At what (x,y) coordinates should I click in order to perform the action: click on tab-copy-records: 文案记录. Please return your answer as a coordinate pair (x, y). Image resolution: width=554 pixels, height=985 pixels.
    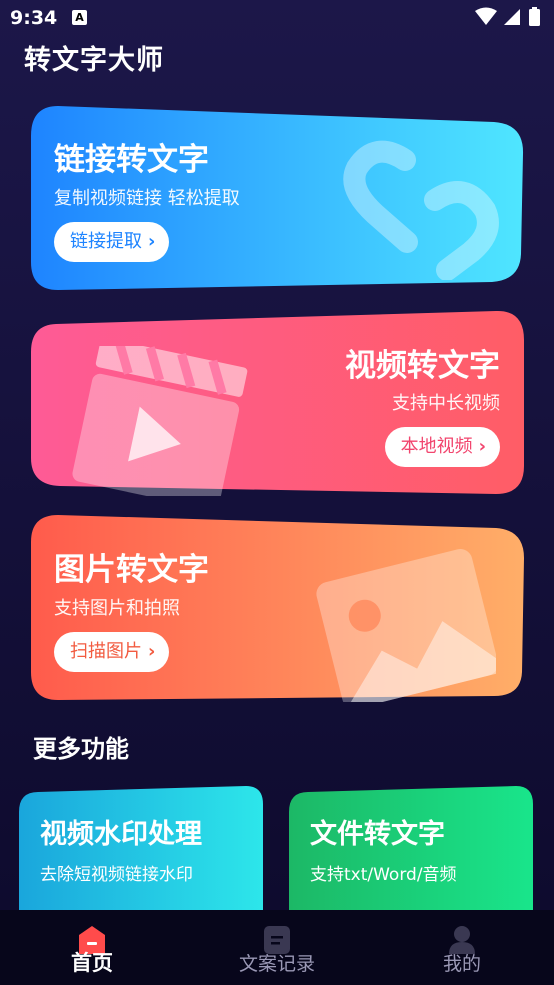
    Looking at the image, I should click on (277, 947).